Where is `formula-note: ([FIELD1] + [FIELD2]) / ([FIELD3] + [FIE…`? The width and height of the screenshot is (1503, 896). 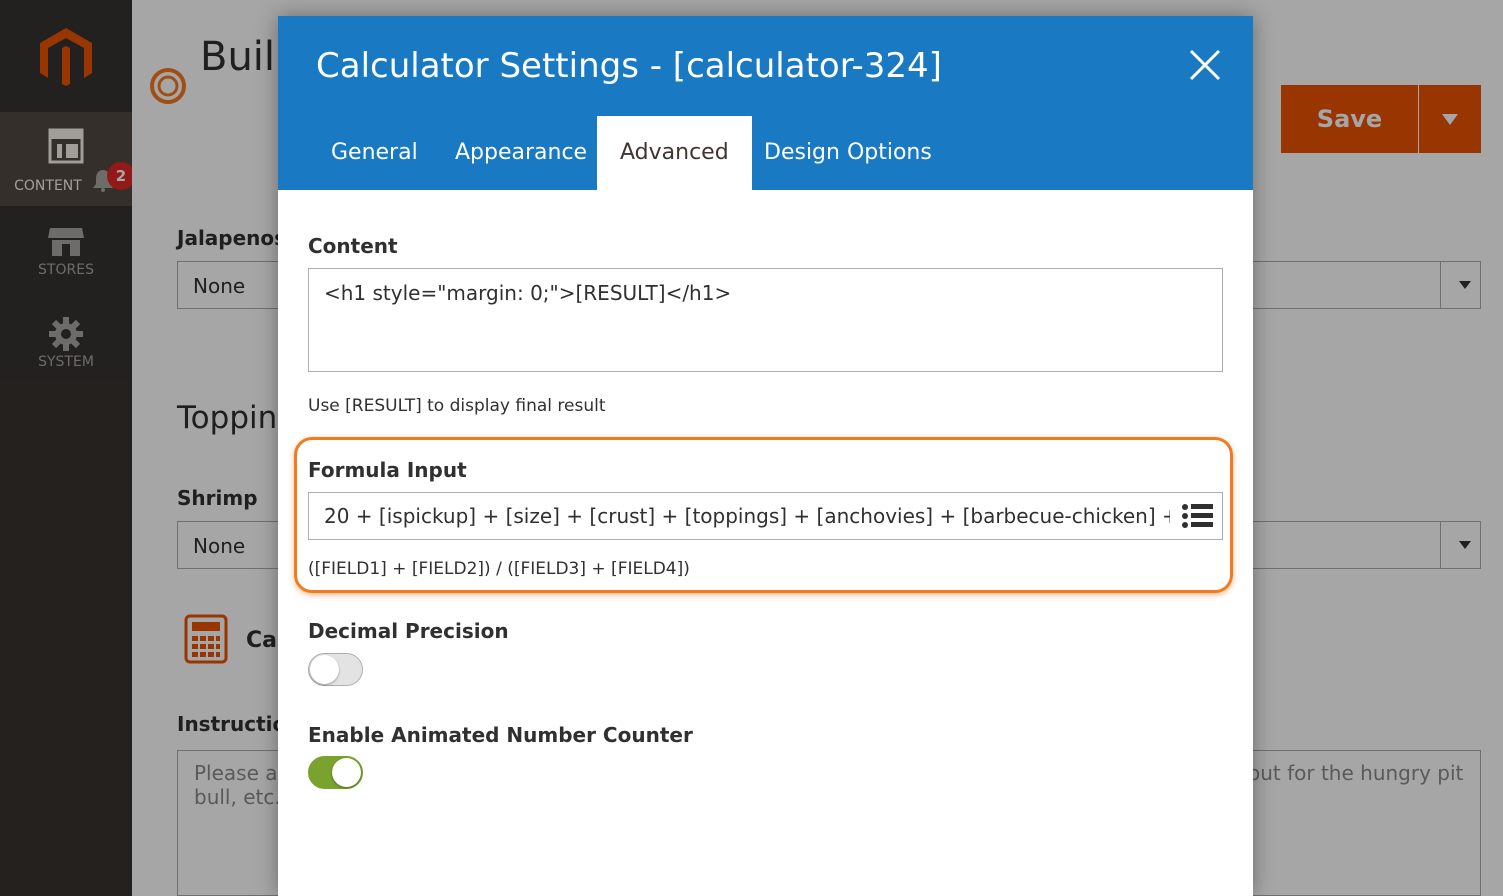
formula-note: ([FIELD1] + [FIELD2]) / ([FIELD3] + [FIE… is located at coordinates (499, 569).